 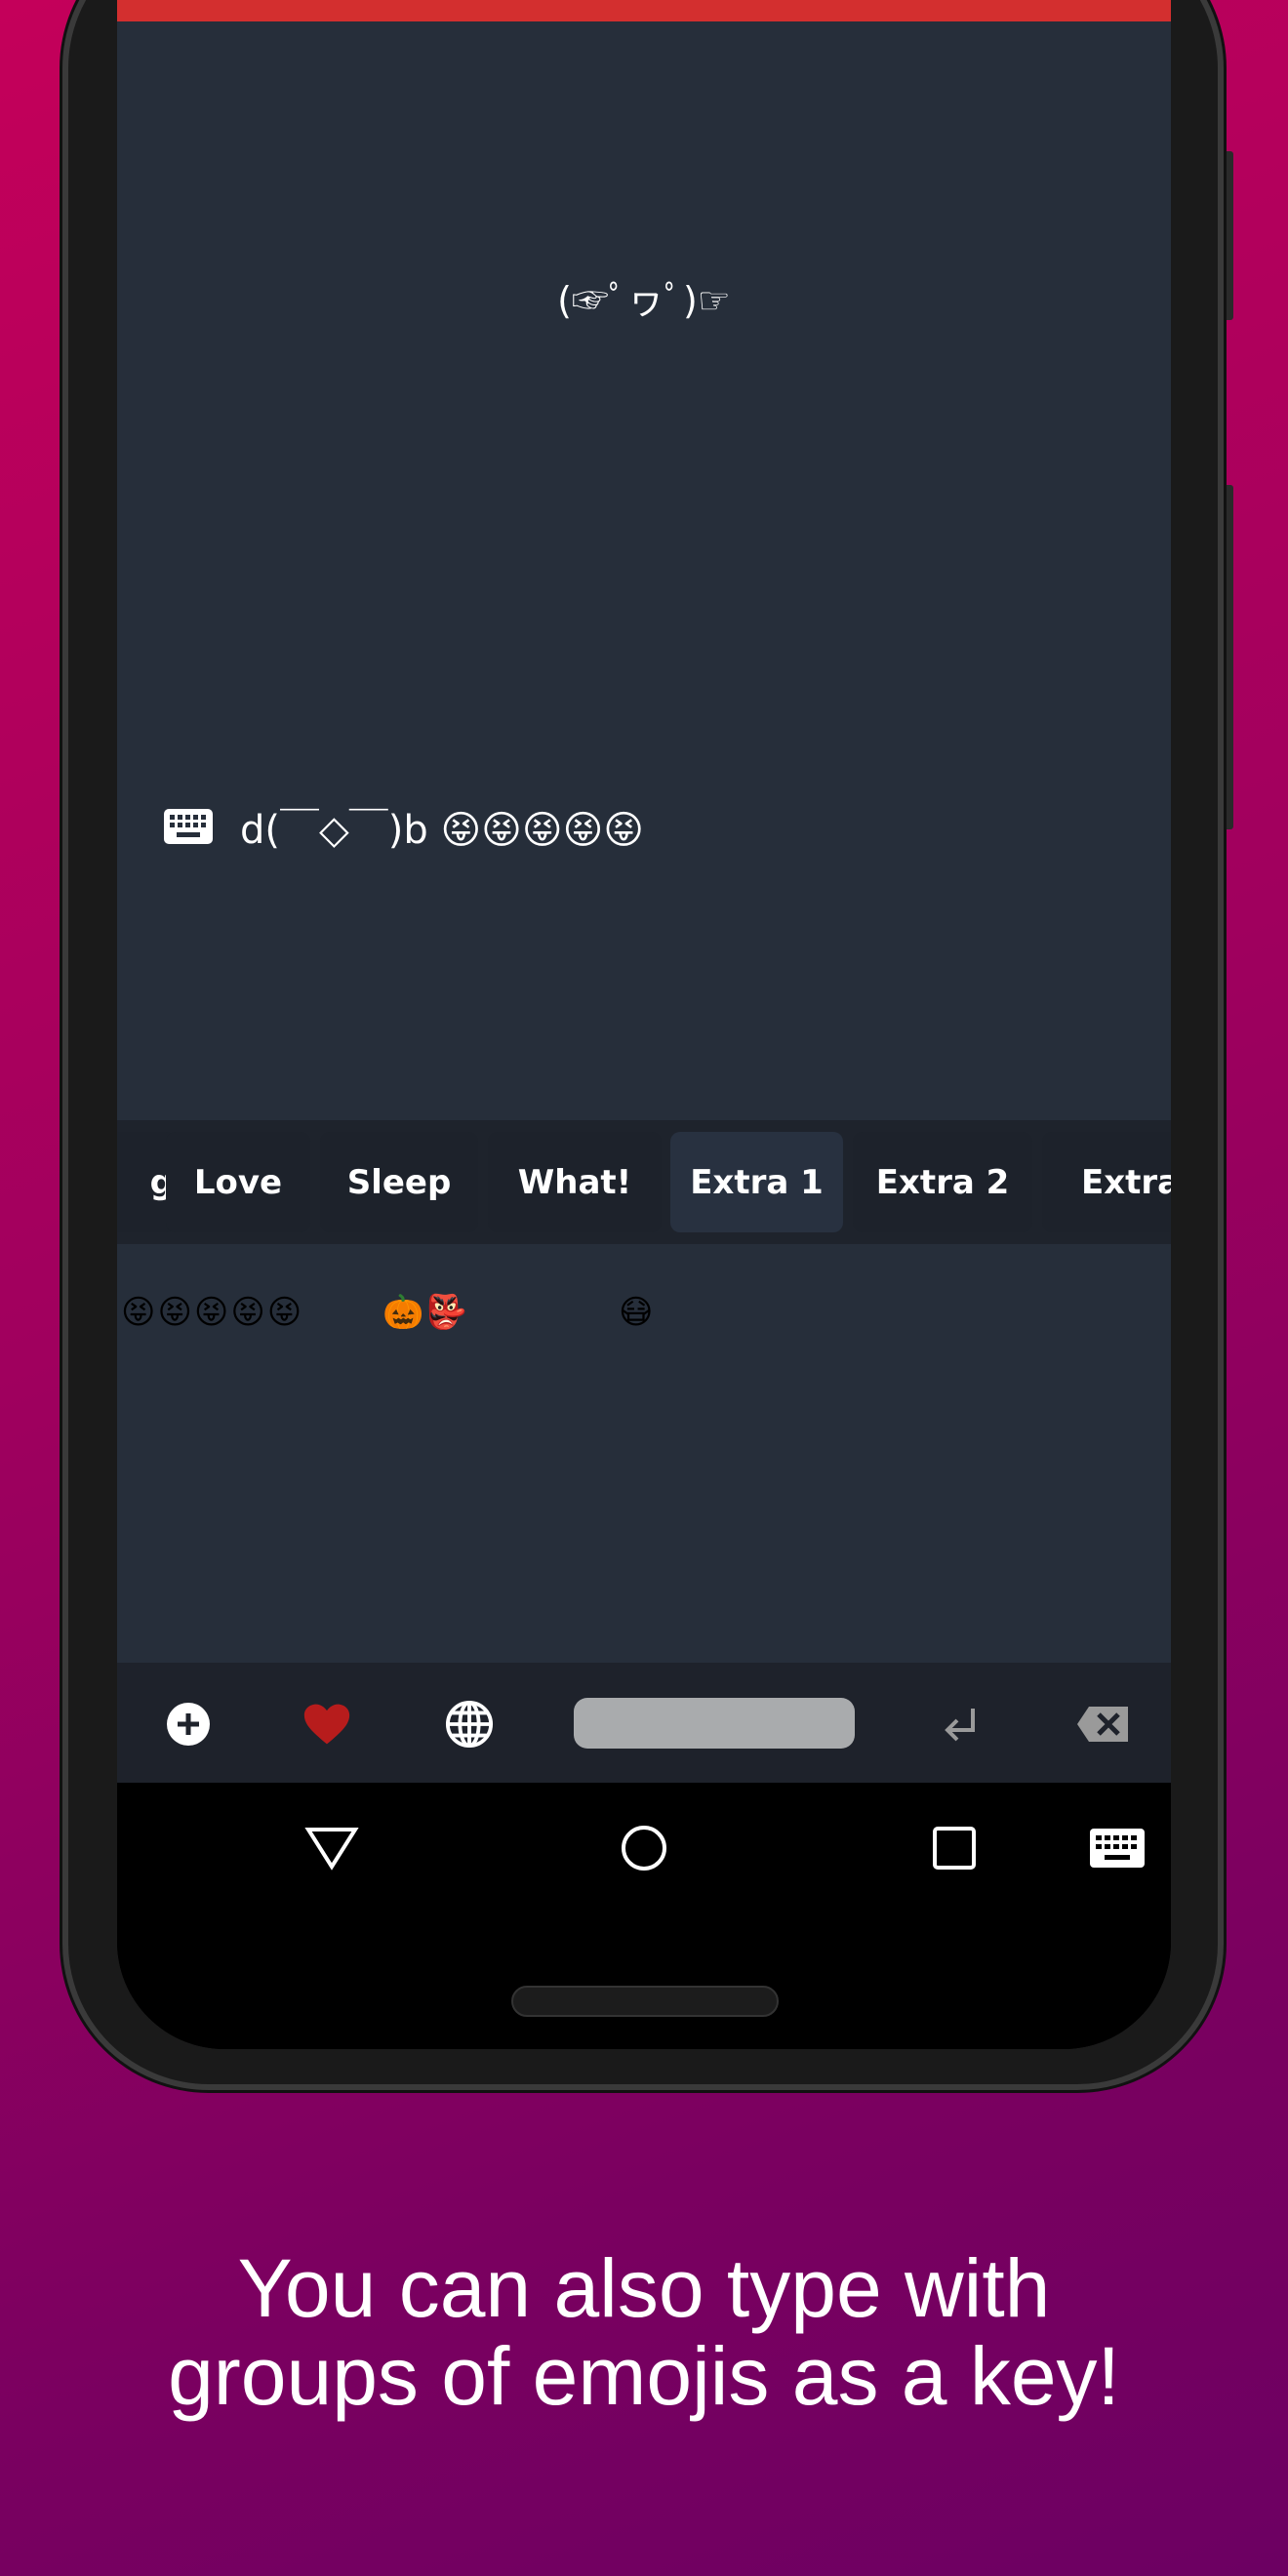 What do you see at coordinates (942, 1182) in the screenshot?
I see `tab-extra-2: Extra 2` at bounding box center [942, 1182].